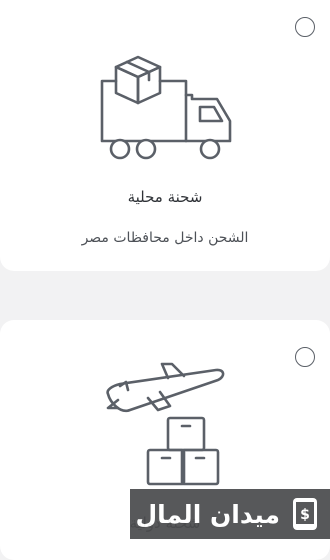 The image size is (330, 560). What do you see at coordinates (165, 238) in the screenshot?
I see `local-shipment-subtitle: الشحن داخل محافظات مصر` at bounding box center [165, 238].